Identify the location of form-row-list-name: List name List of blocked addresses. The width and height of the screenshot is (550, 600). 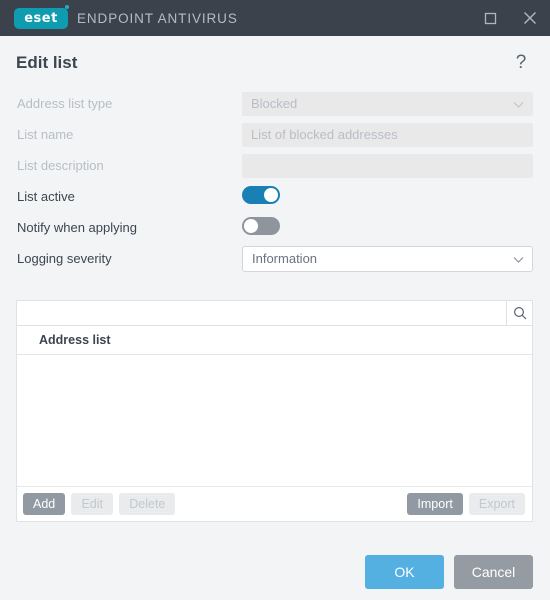
(274, 134).